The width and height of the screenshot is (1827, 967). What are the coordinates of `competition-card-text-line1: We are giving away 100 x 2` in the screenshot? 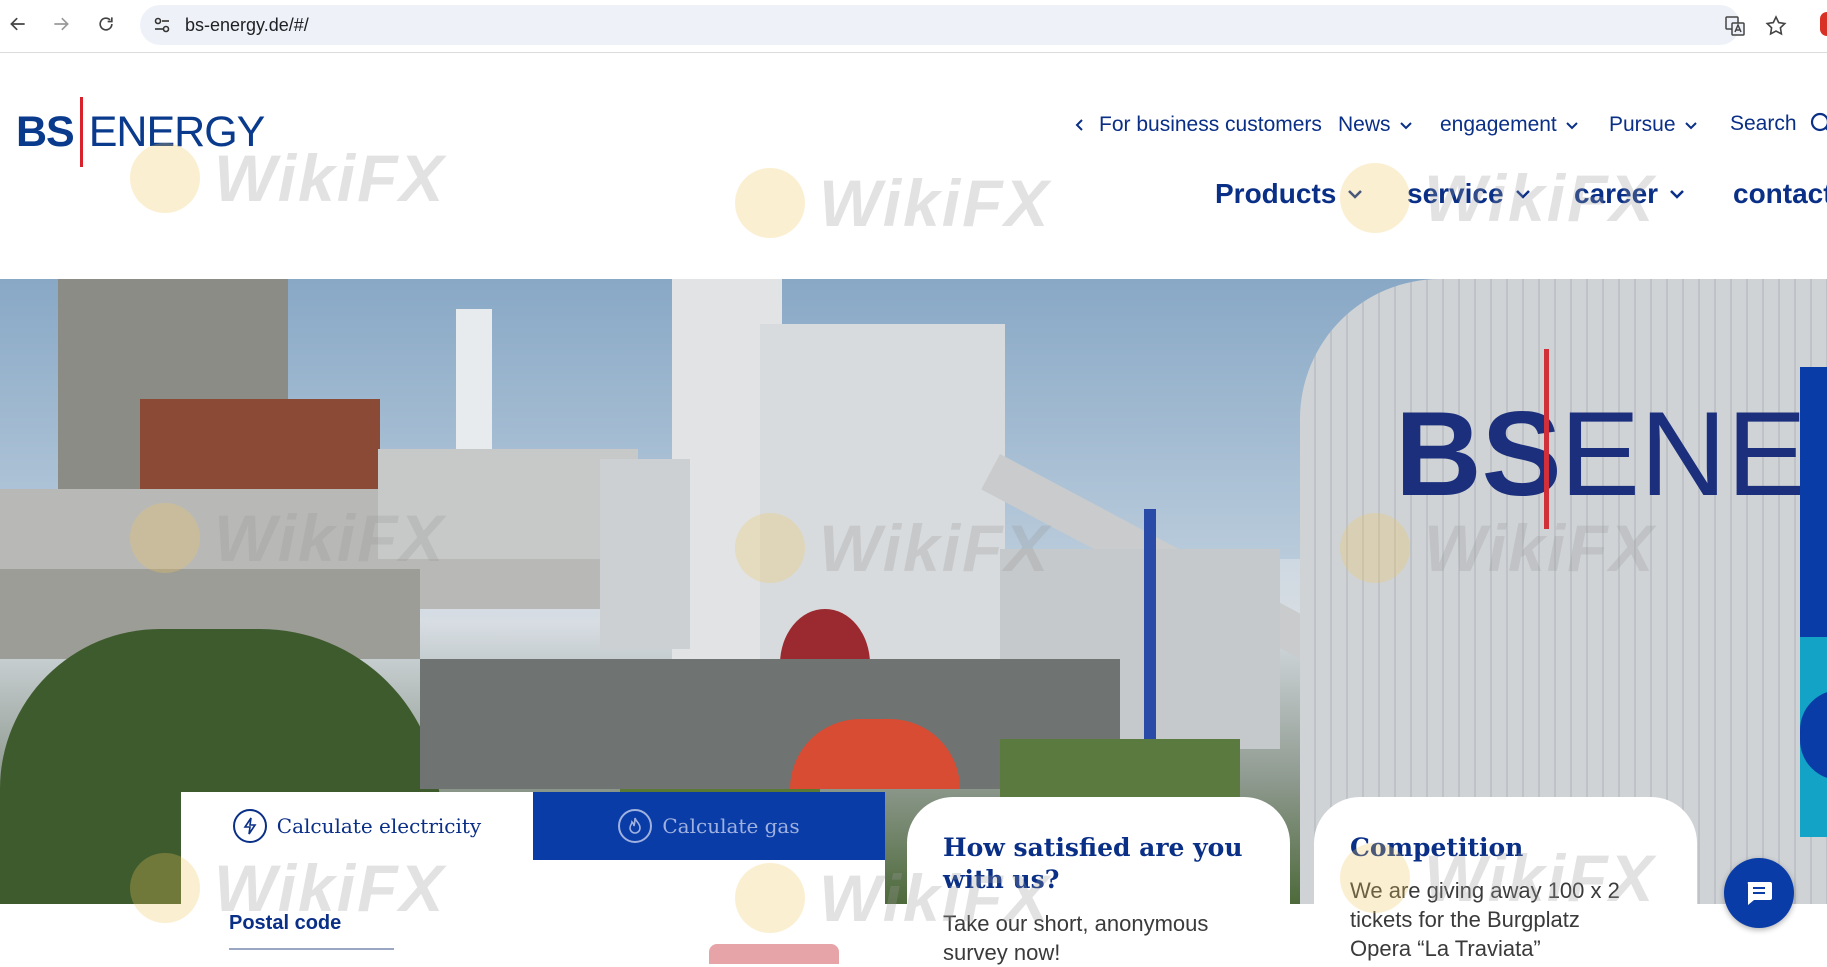 It's located at (1485, 890).